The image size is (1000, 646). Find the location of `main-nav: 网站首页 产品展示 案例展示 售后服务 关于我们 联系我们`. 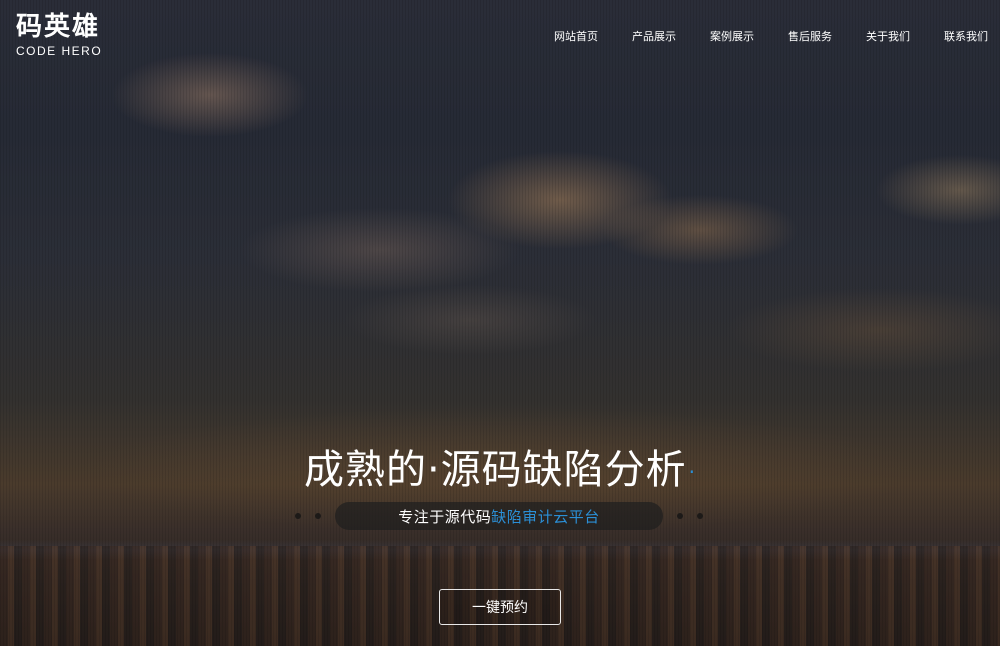

main-nav: 网站首页 产品展示 案例展示 售后服务 关于我们 联系我们 is located at coordinates (768, 36).